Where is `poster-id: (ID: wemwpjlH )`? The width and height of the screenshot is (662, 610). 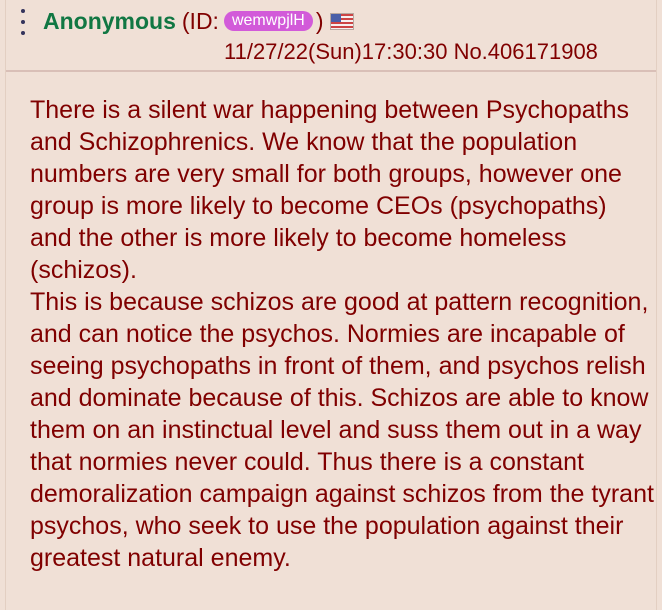 poster-id: (ID: wemwpjlH ) is located at coordinates (253, 21).